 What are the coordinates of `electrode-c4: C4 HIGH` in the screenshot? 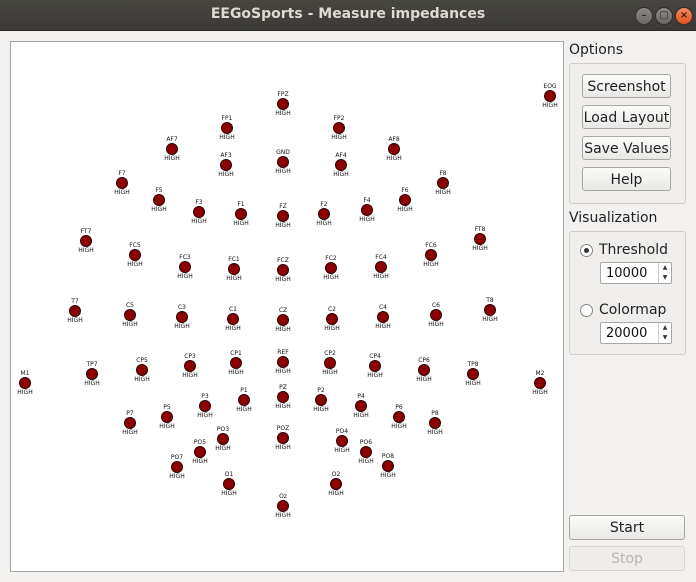 It's located at (383, 317).